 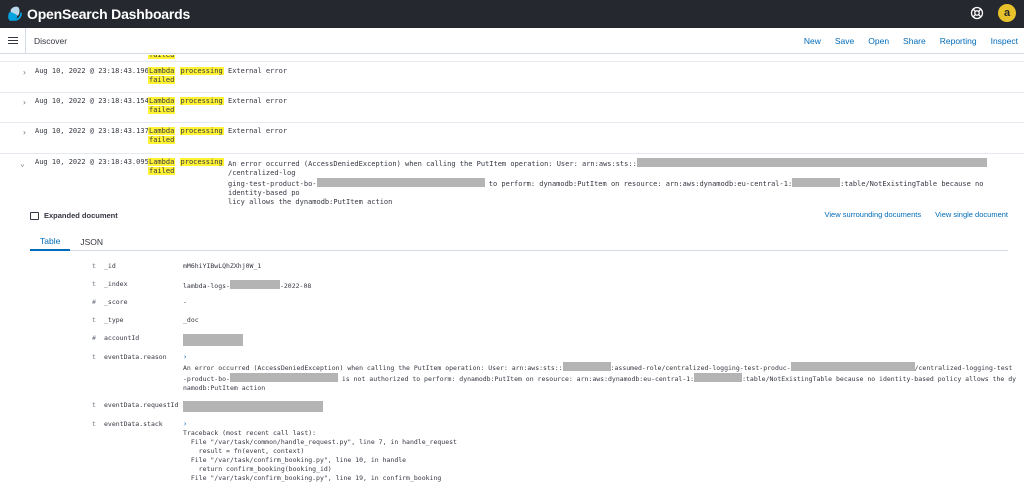 What do you see at coordinates (91, 242) in the screenshot?
I see `tab-json: JSON` at bounding box center [91, 242].